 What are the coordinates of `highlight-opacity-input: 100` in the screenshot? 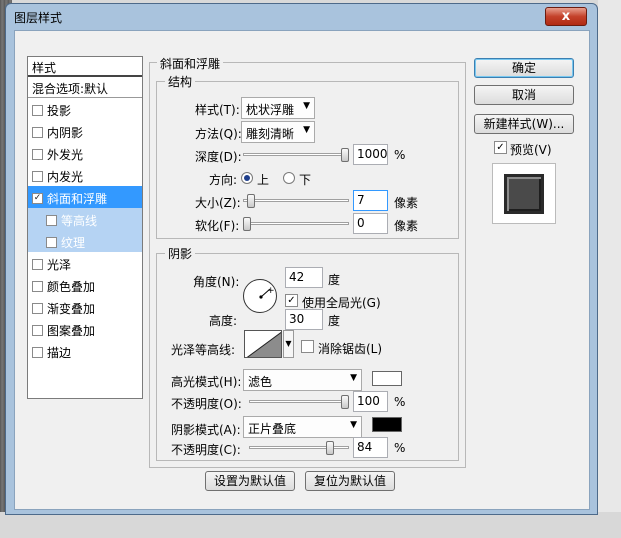 It's located at (370, 401).